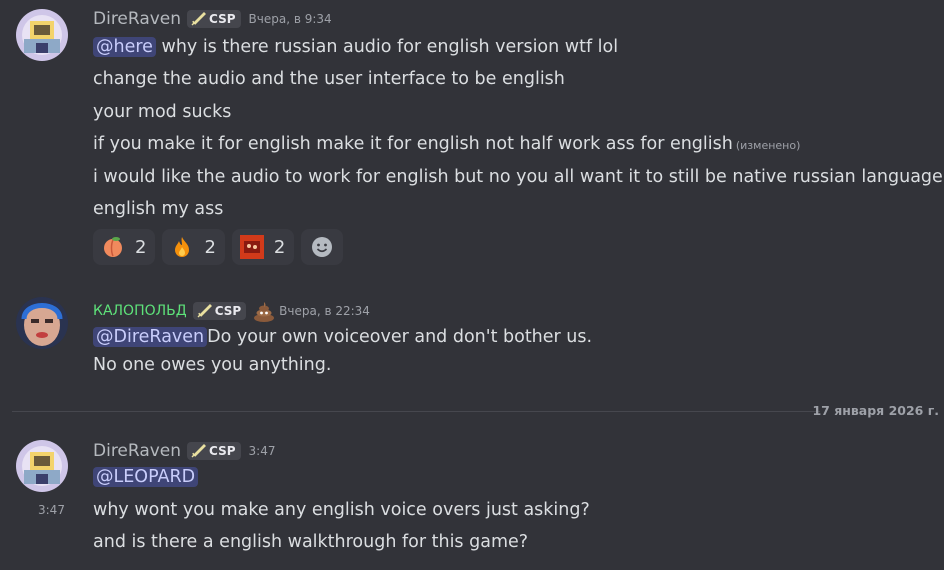 Image resolution: width=944 pixels, height=570 pixels. Describe the element at coordinates (416, 411) in the screenshot. I see `date-divider-line` at that location.